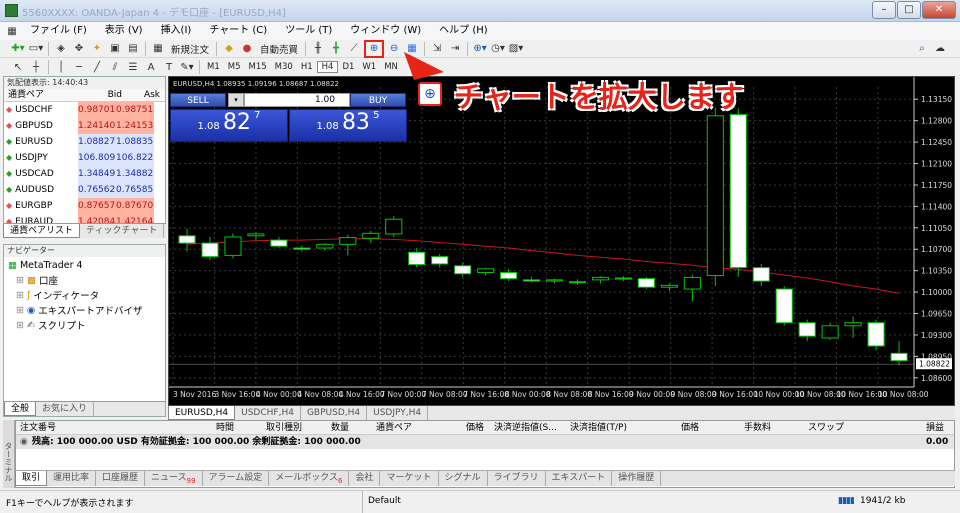  I want to click on tf-h4: H4, so click(327, 67).